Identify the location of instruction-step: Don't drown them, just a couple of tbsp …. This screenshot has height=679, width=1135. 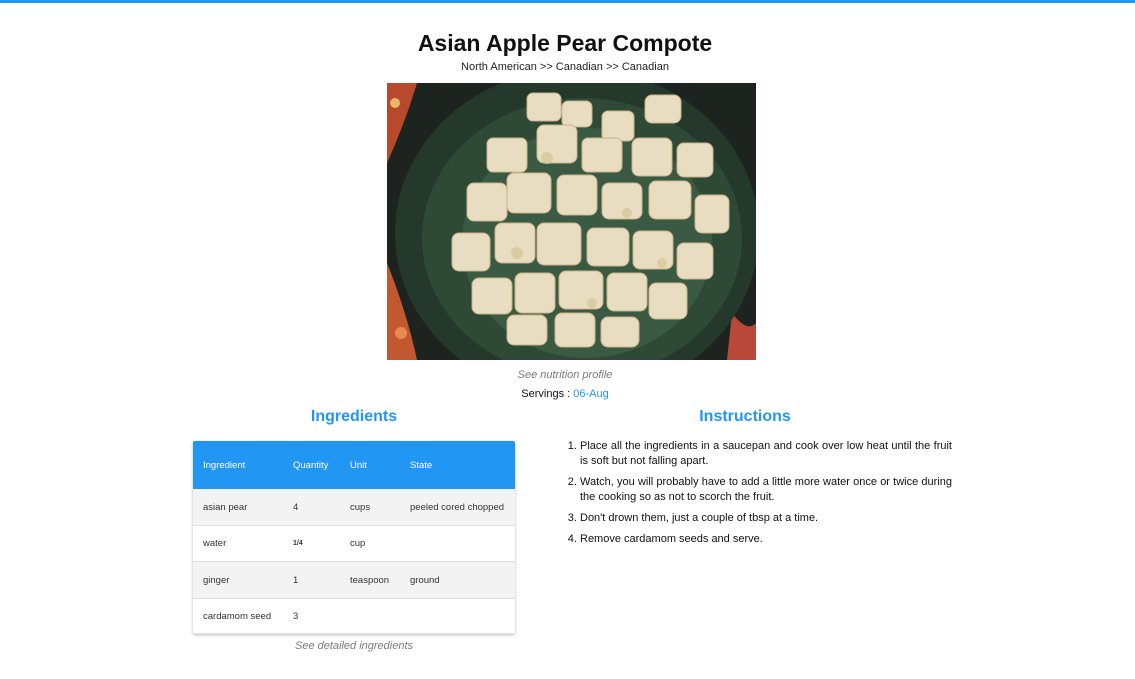
(766, 518).